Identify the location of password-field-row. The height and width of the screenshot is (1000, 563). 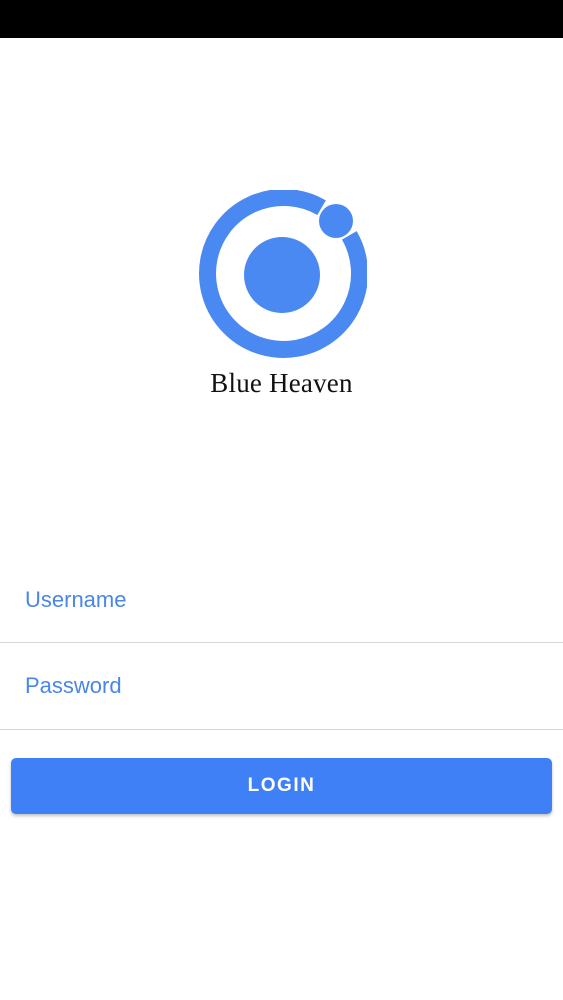
(281, 686).